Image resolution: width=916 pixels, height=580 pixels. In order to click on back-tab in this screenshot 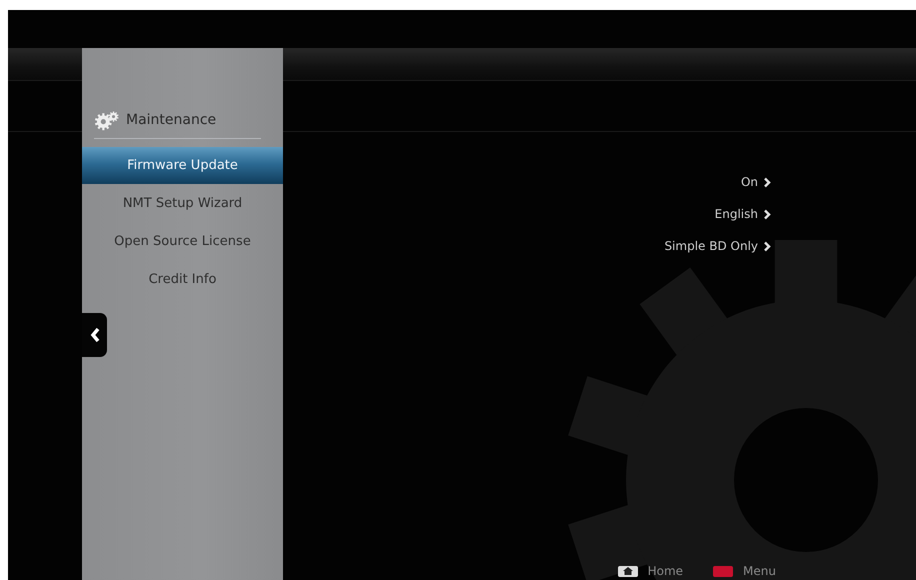, I will do `click(94, 335)`.